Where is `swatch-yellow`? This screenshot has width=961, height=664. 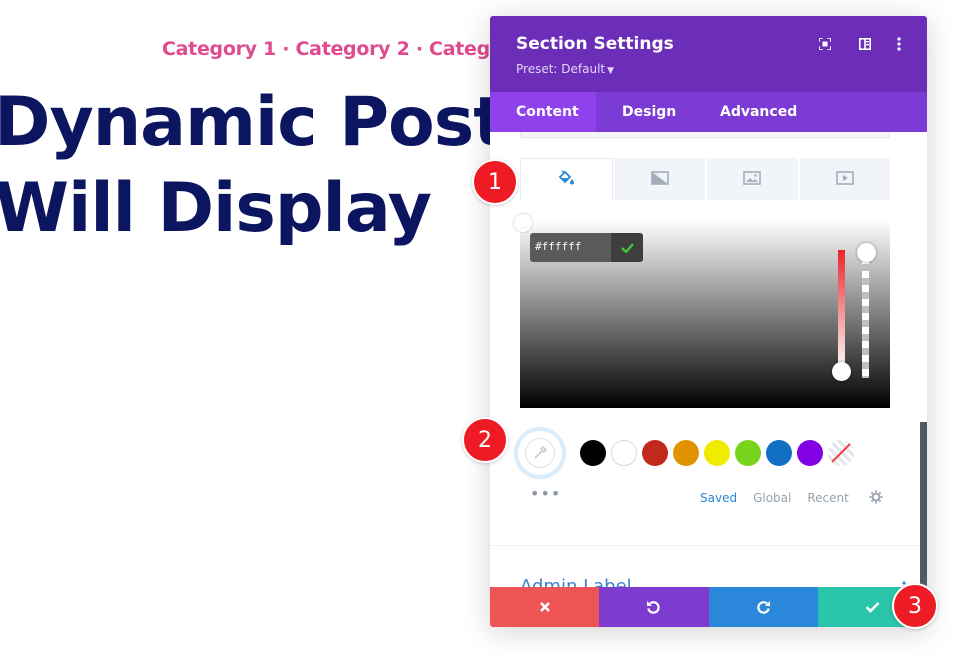 swatch-yellow is located at coordinates (717, 453).